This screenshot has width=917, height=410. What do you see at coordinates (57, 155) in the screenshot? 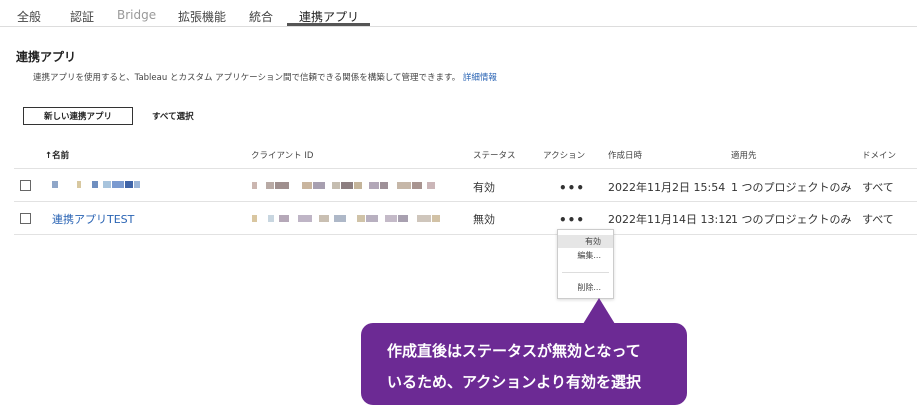
I see `column-header-name: ↑名前` at bounding box center [57, 155].